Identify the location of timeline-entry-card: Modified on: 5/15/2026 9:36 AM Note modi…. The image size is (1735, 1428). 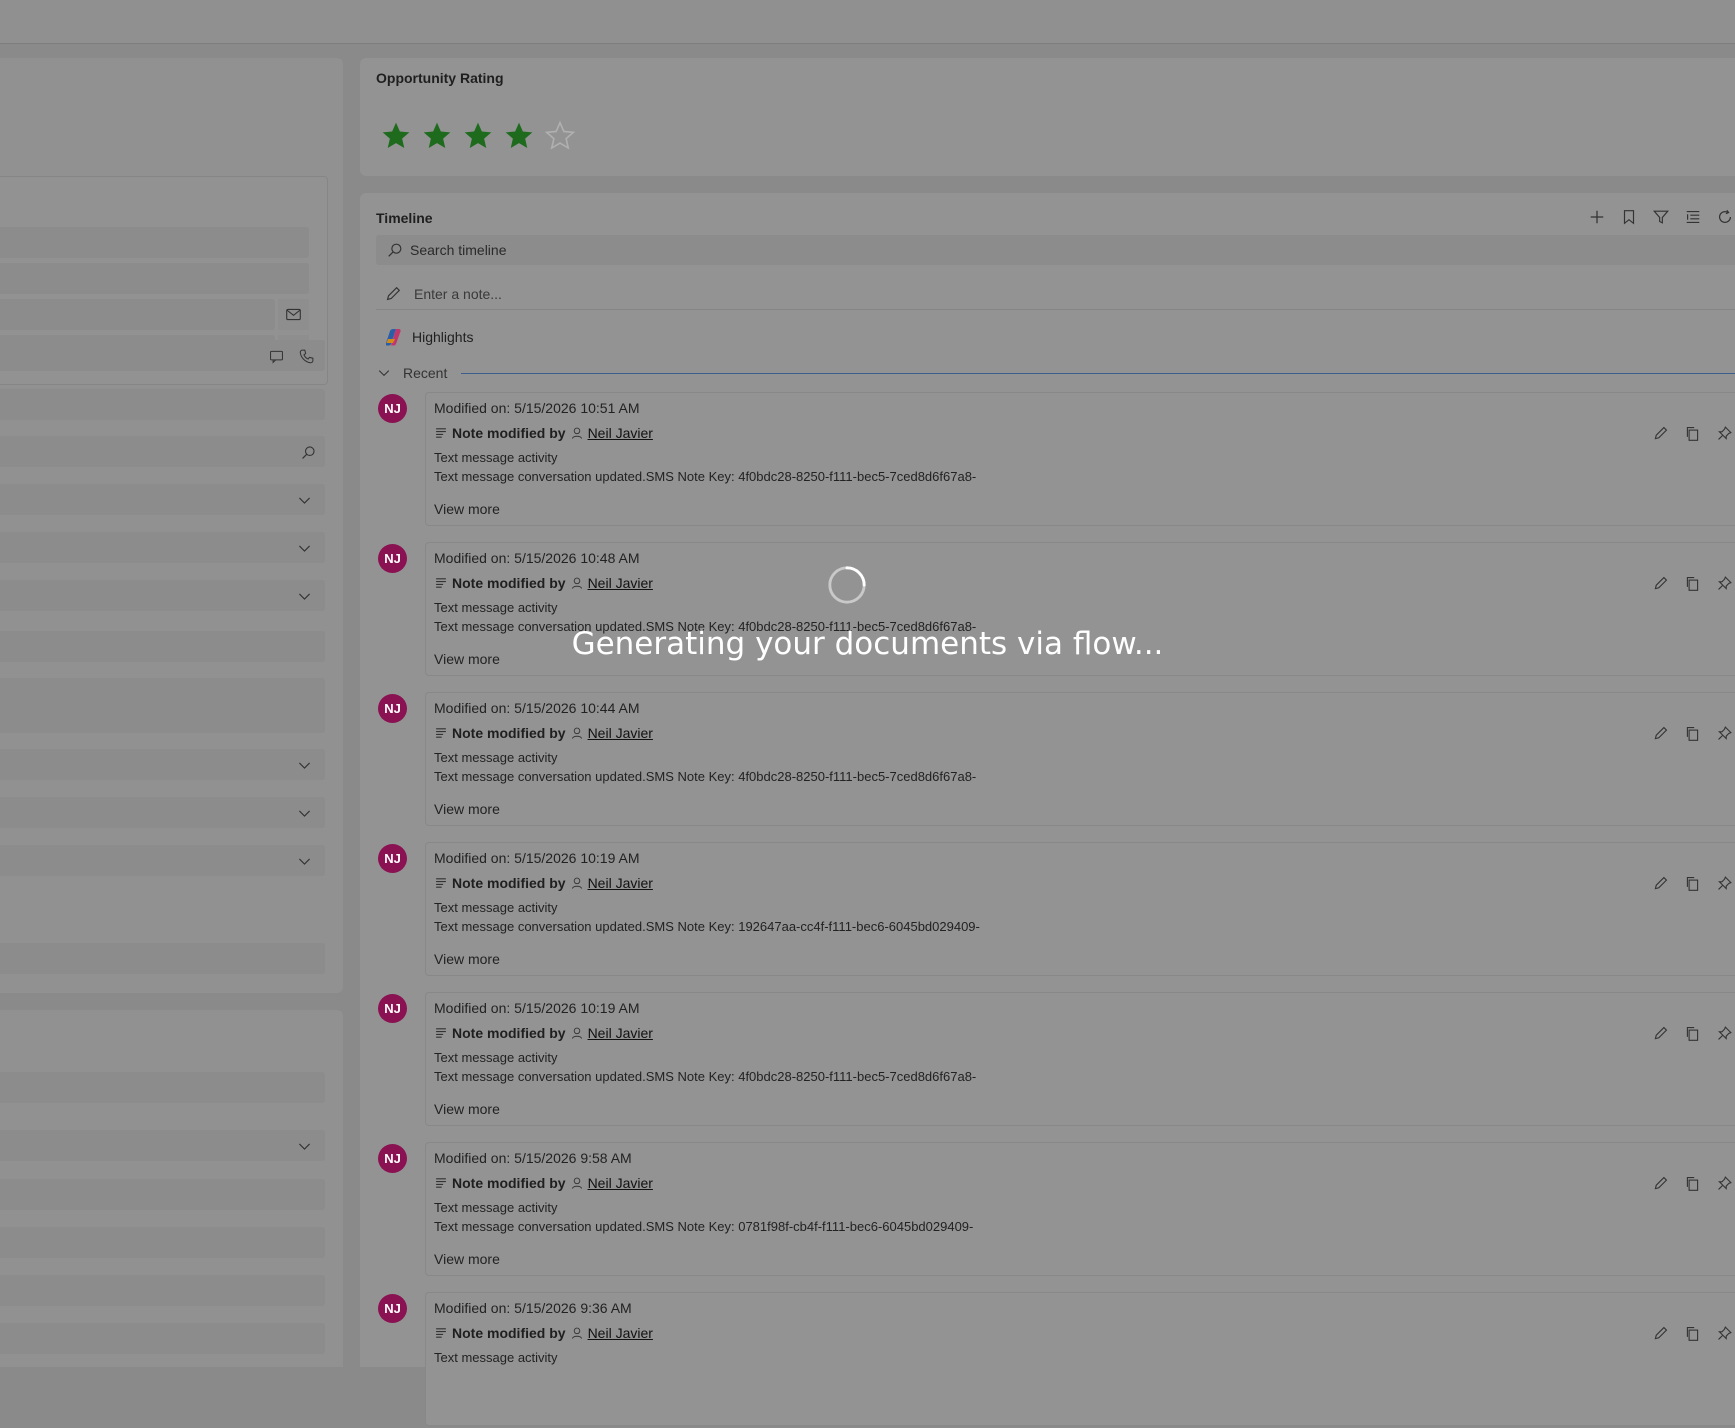
(1080, 1359).